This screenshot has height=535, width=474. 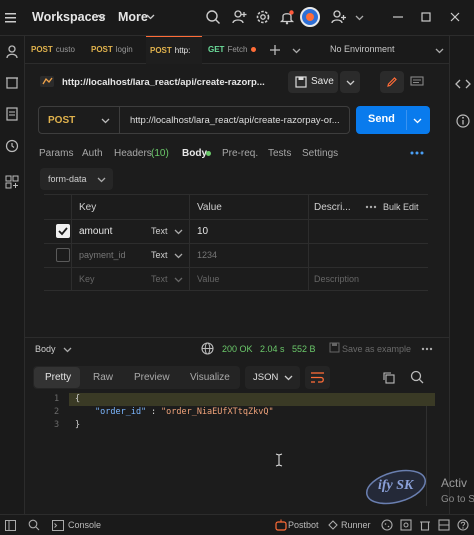 I want to click on new-key-input: Key, so click(x=87, y=279).